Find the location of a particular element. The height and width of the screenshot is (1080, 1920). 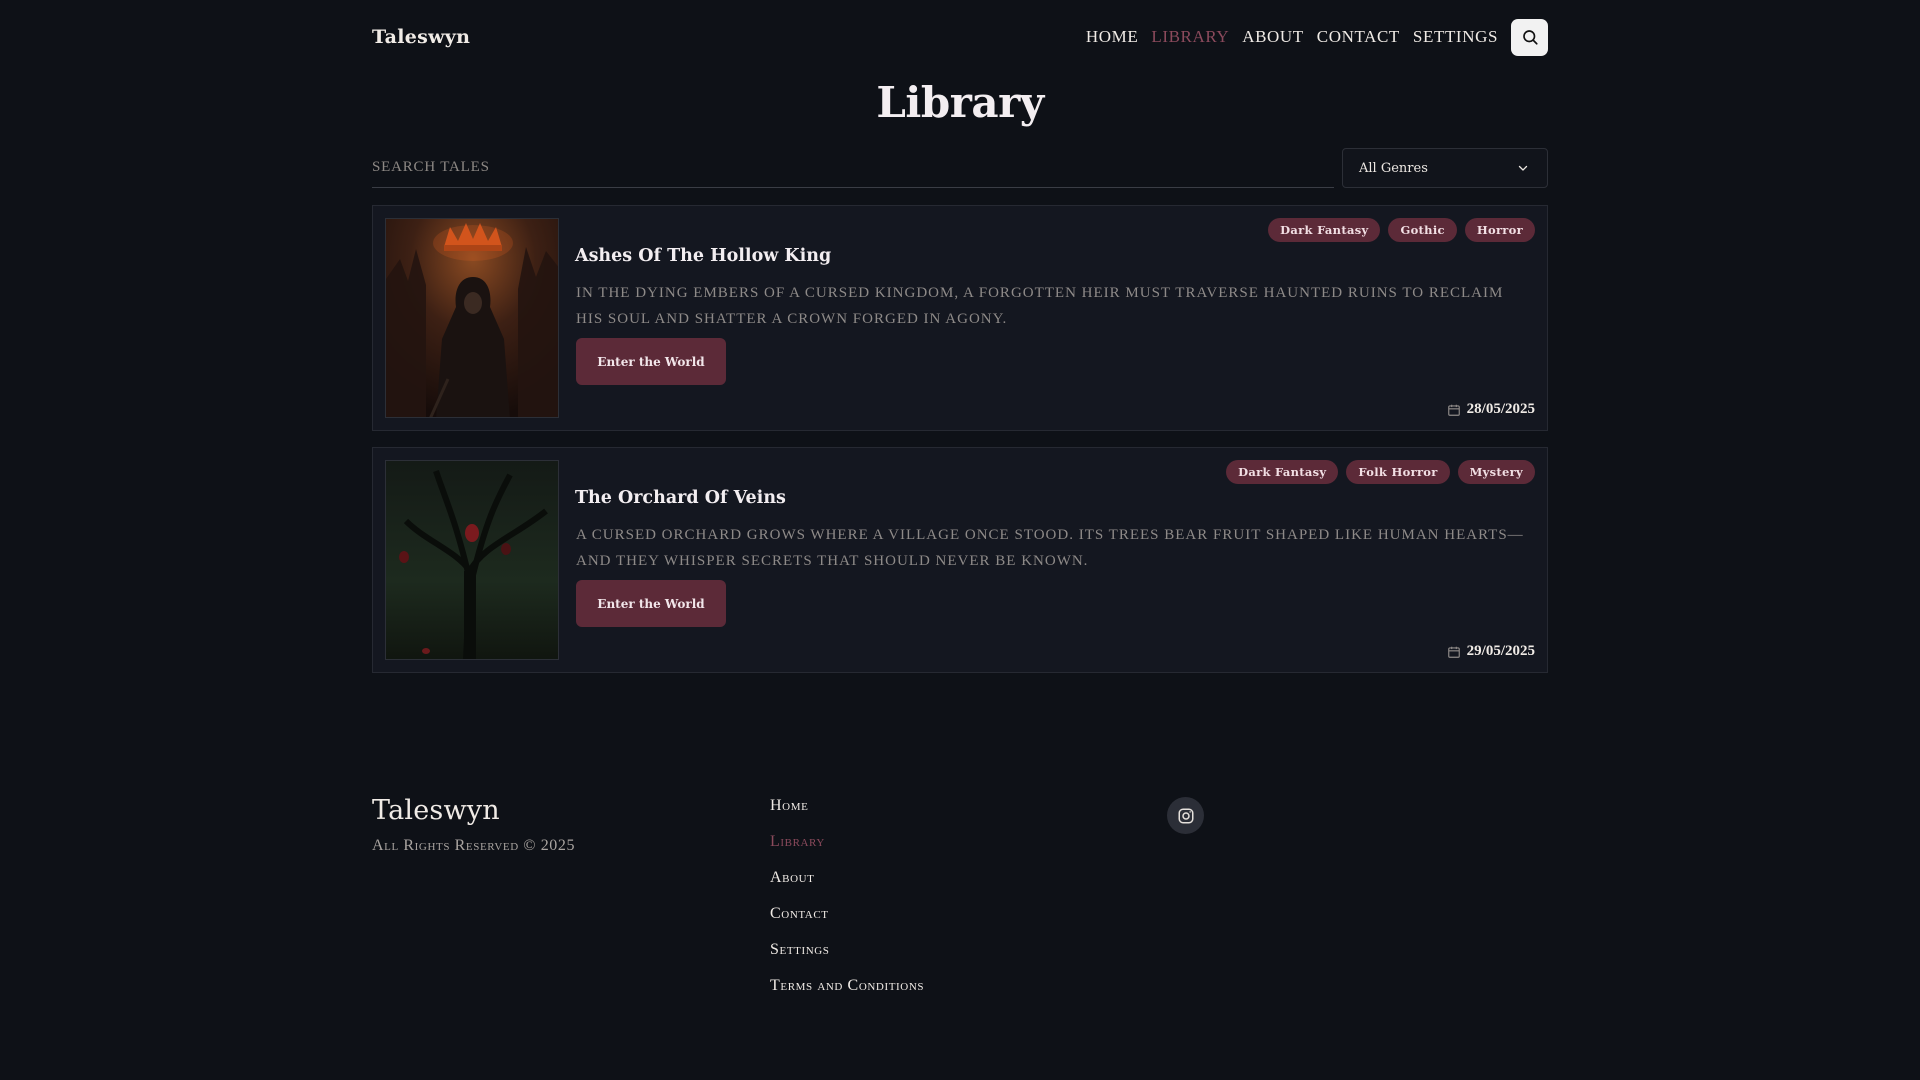

footer-link-library: Library is located at coordinates (847, 851).